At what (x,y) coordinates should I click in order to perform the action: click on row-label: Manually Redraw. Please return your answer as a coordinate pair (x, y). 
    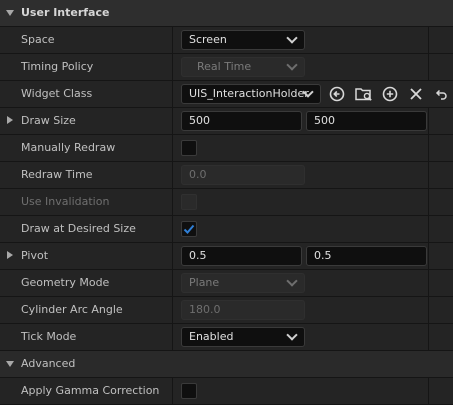
    Looking at the image, I should click on (68, 147).